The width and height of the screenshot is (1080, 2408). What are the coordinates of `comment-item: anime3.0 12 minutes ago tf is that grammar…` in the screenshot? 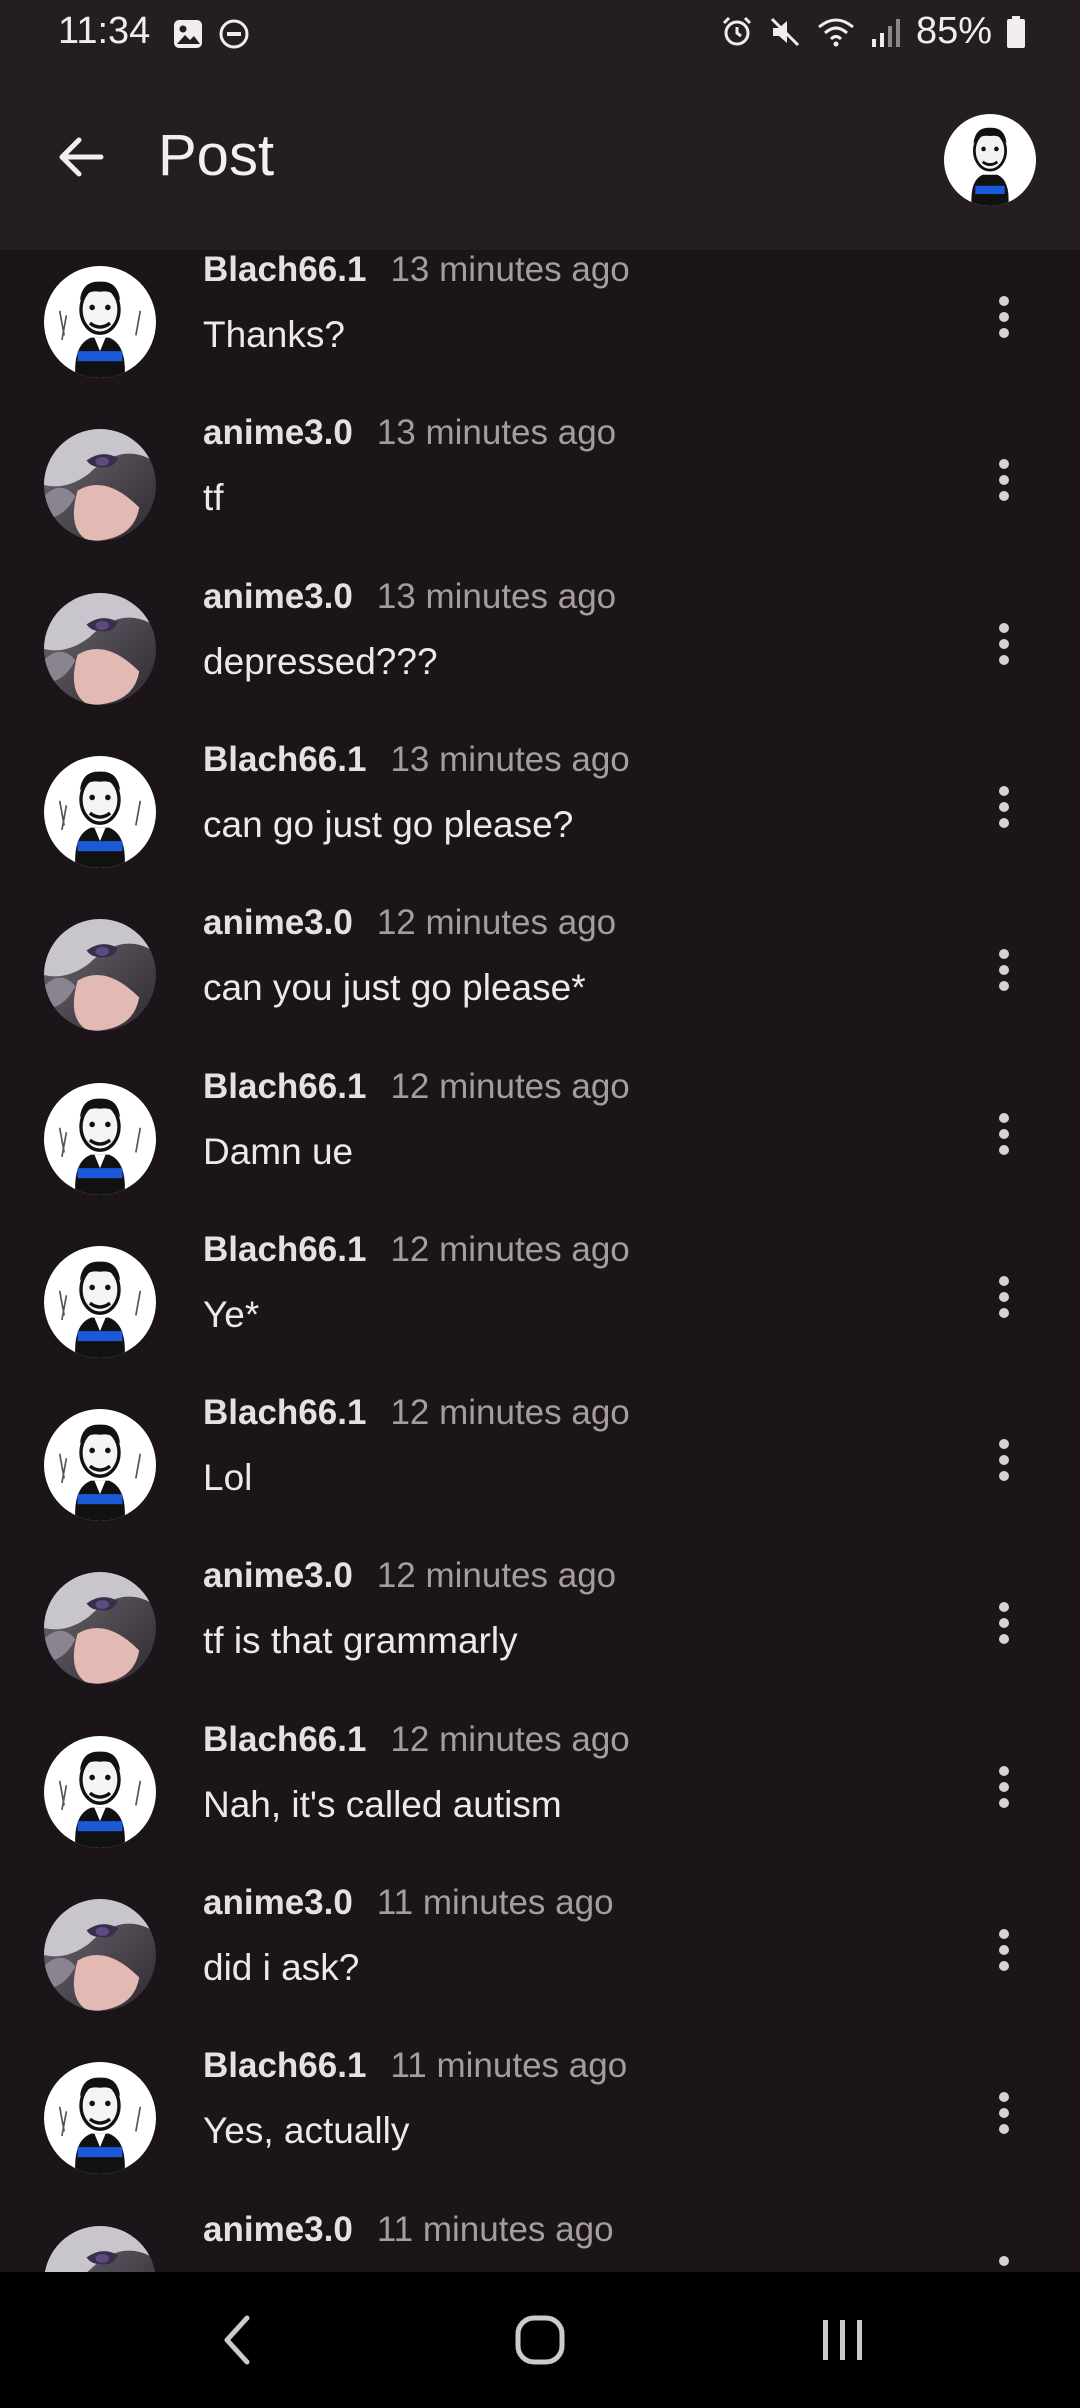 It's located at (540, 1645).